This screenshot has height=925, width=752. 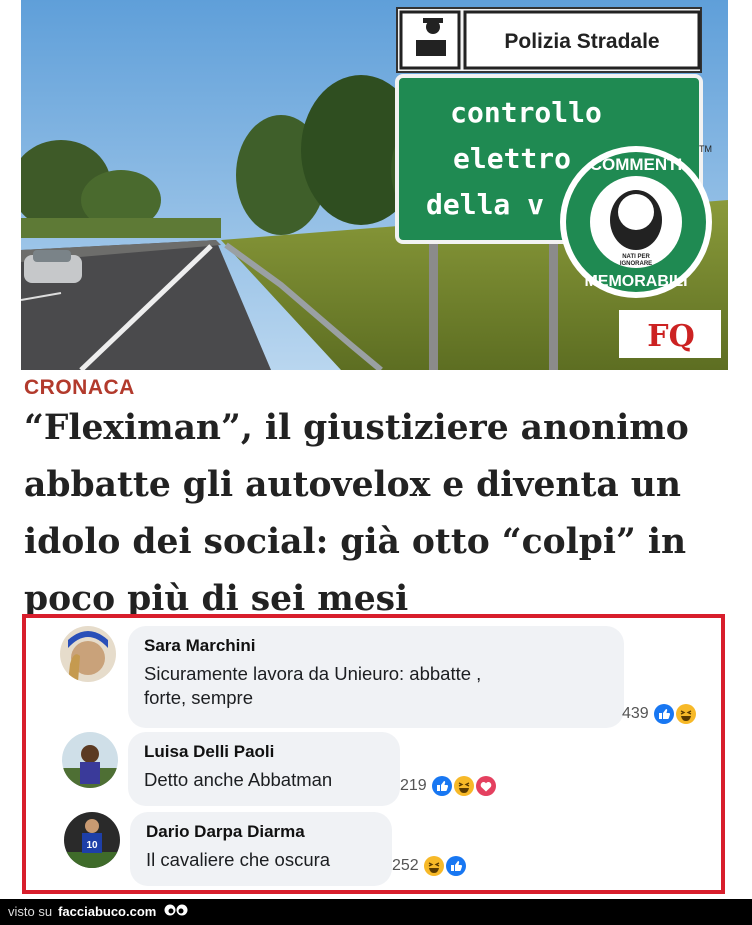 What do you see at coordinates (636, 257) in the screenshot?
I see `badge-small-text-1: NATI PER` at bounding box center [636, 257].